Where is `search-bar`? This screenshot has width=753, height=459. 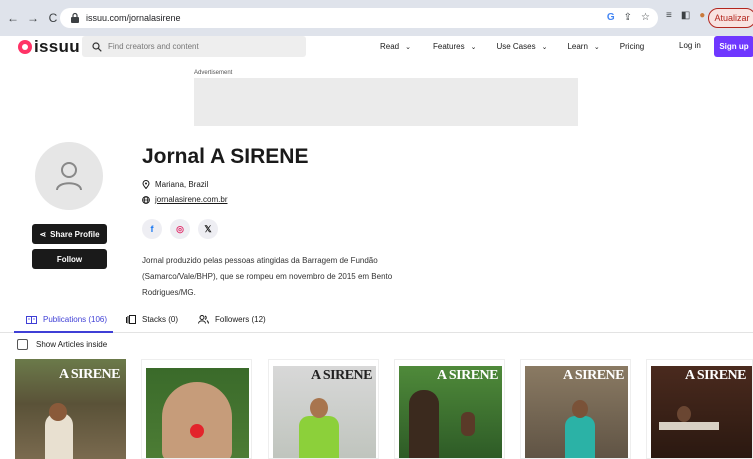 search-bar is located at coordinates (194, 46).